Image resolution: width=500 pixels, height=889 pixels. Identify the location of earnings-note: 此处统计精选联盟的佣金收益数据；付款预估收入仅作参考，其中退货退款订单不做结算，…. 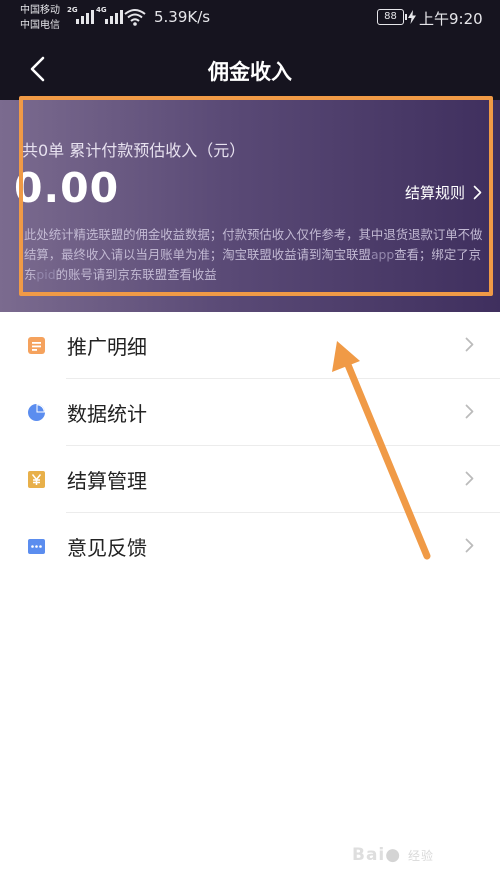
(257, 255).